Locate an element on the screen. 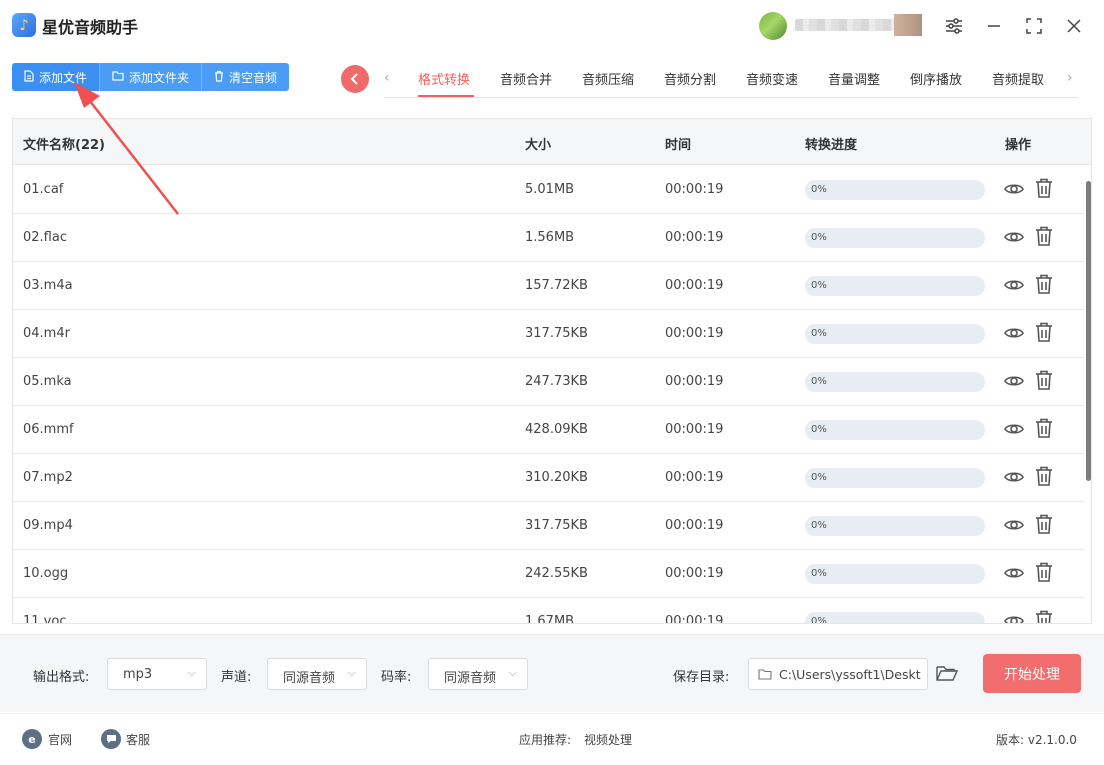 This screenshot has height=765, width=1104. table-row: 09.mp4 317.75KB 00:00:19 0% is located at coordinates (549, 526).